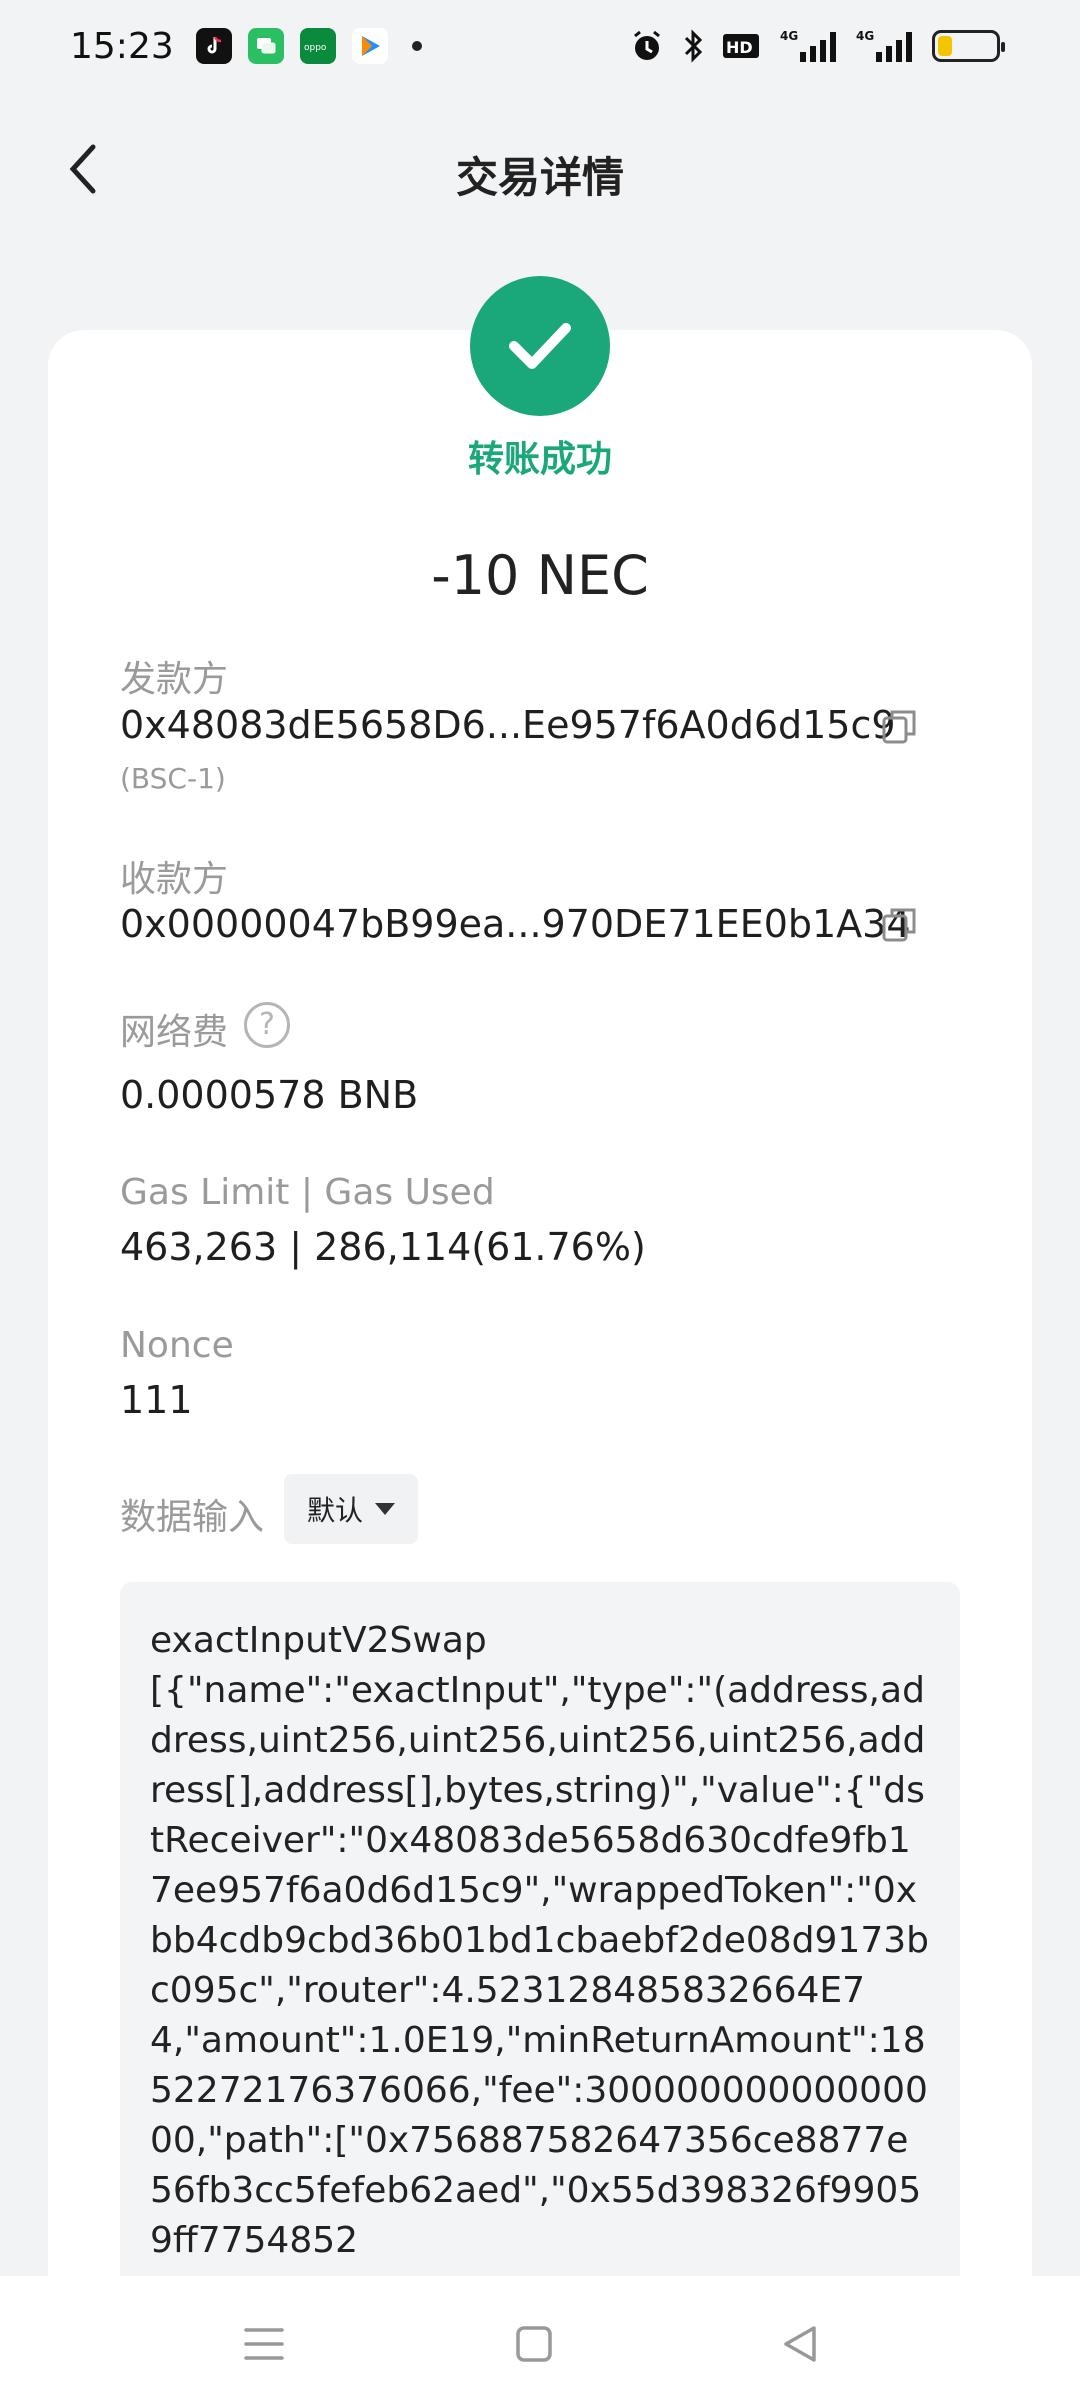 This screenshot has width=1080, height=2408. I want to click on copy-receiver-button, so click(900, 924).